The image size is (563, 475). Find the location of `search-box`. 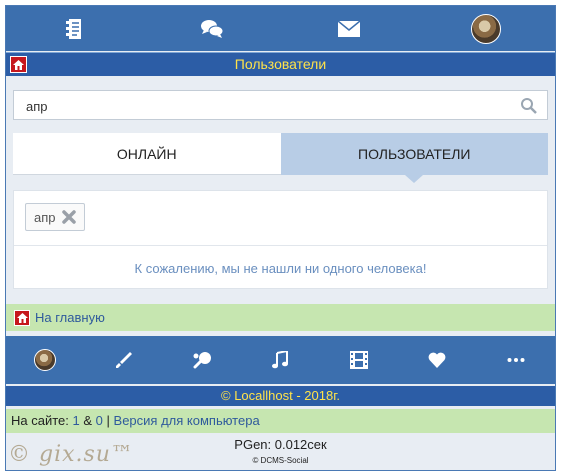

search-box is located at coordinates (280, 105).